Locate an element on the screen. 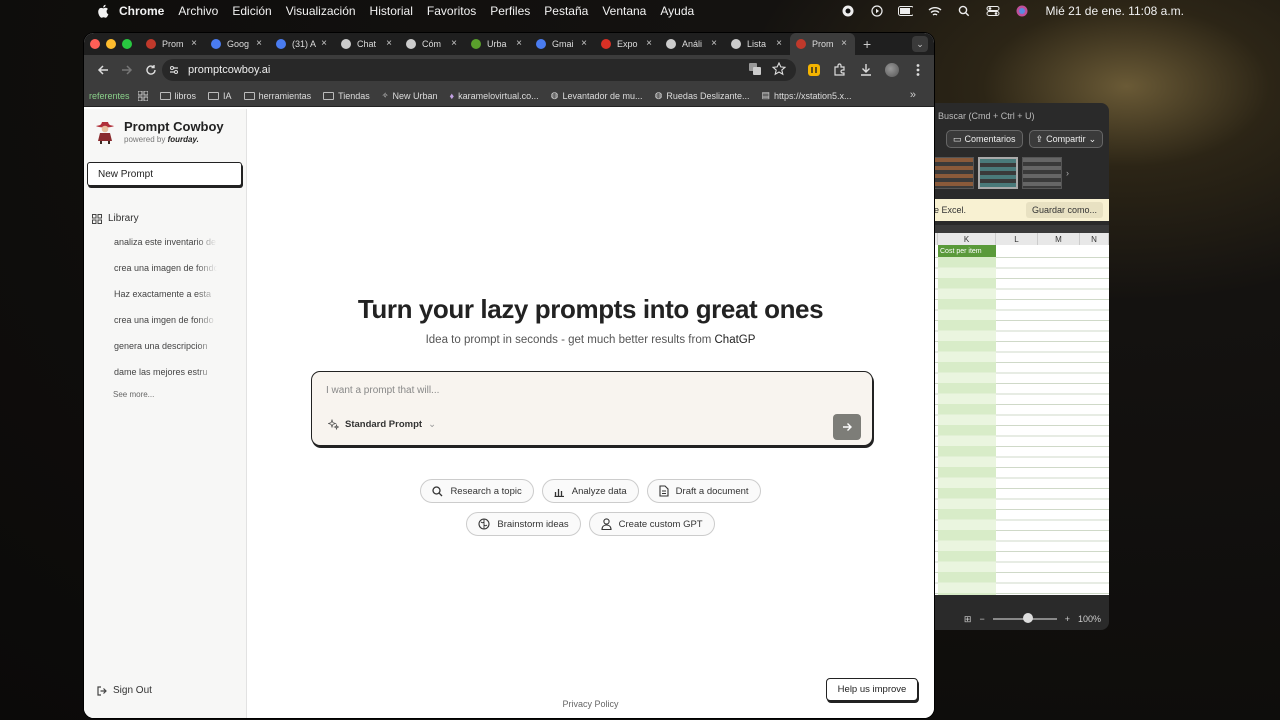 This screenshot has width=1280, height=720. browser-tab: Gmai × is located at coordinates (562, 44).